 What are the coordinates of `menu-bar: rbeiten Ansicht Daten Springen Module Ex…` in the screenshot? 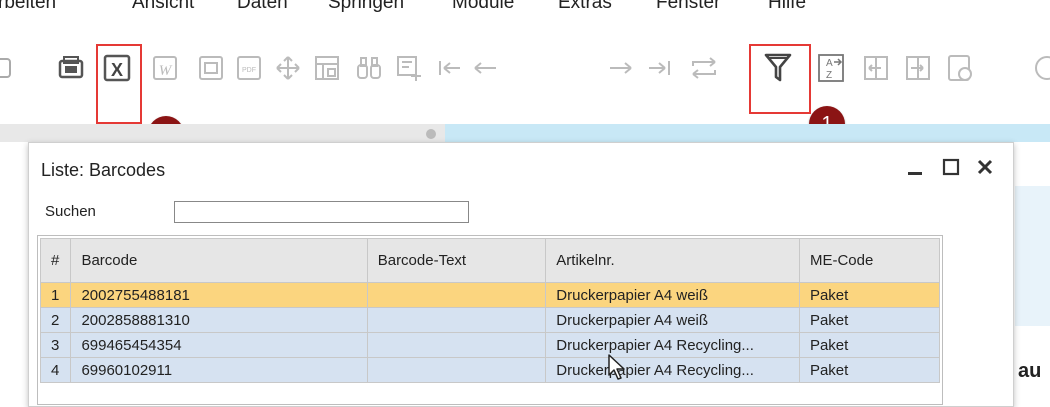 It's located at (525, 9).